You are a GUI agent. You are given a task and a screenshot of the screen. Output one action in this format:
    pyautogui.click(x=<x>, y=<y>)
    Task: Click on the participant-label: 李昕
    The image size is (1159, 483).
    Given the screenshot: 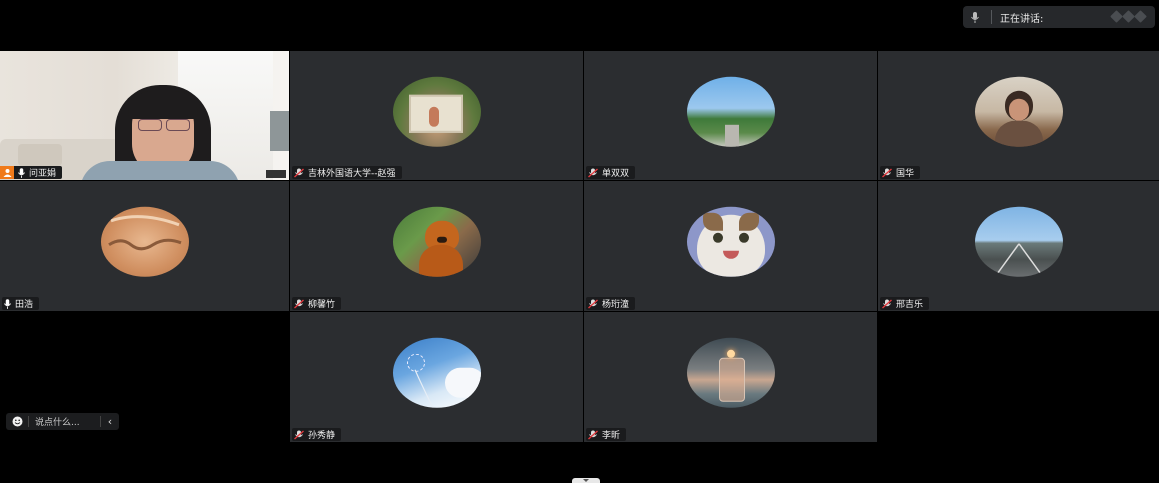 What is the action you would take?
    pyautogui.click(x=606, y=434)
    